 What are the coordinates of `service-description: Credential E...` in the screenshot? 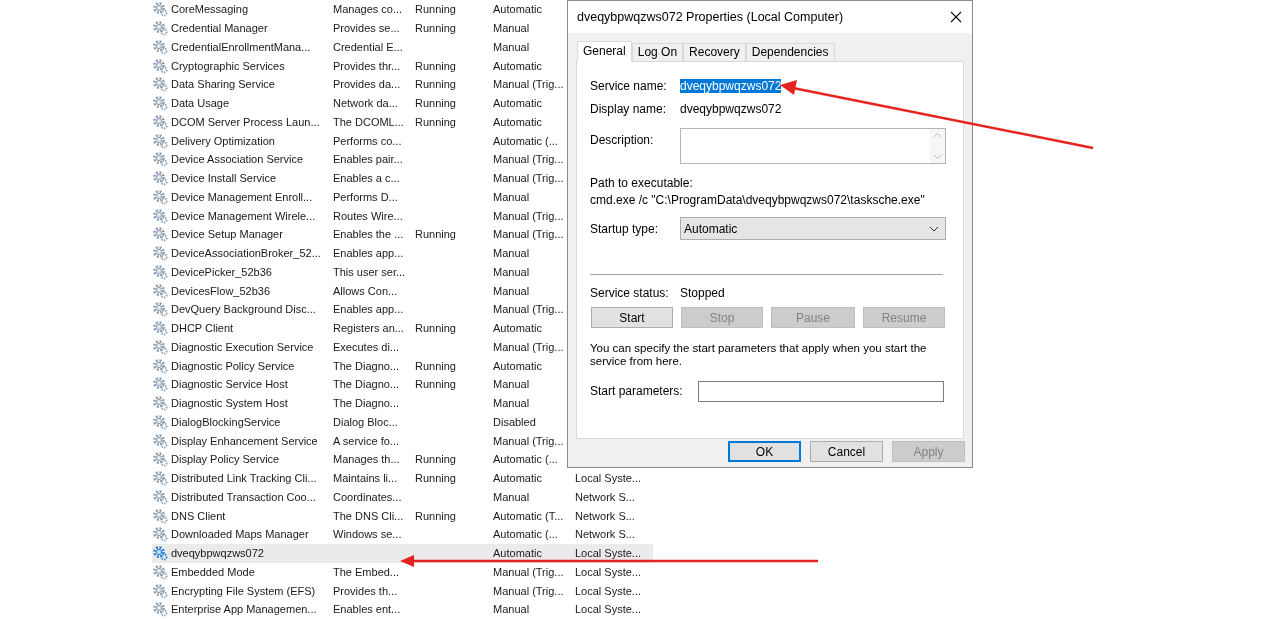 It's located at (368, 46).